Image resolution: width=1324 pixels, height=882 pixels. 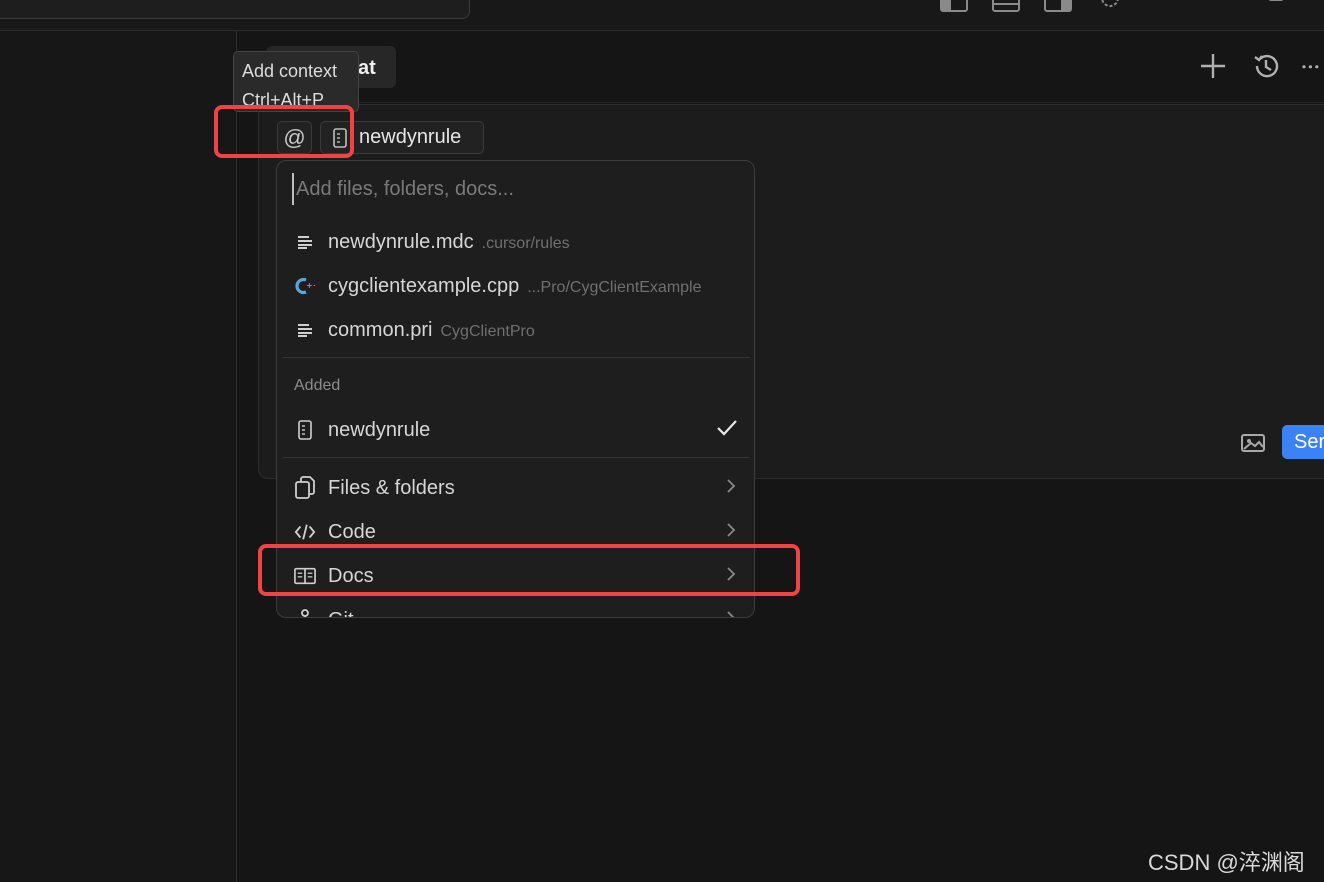 I want to click on menu-item-git: Git, so click(x=515, y=608).